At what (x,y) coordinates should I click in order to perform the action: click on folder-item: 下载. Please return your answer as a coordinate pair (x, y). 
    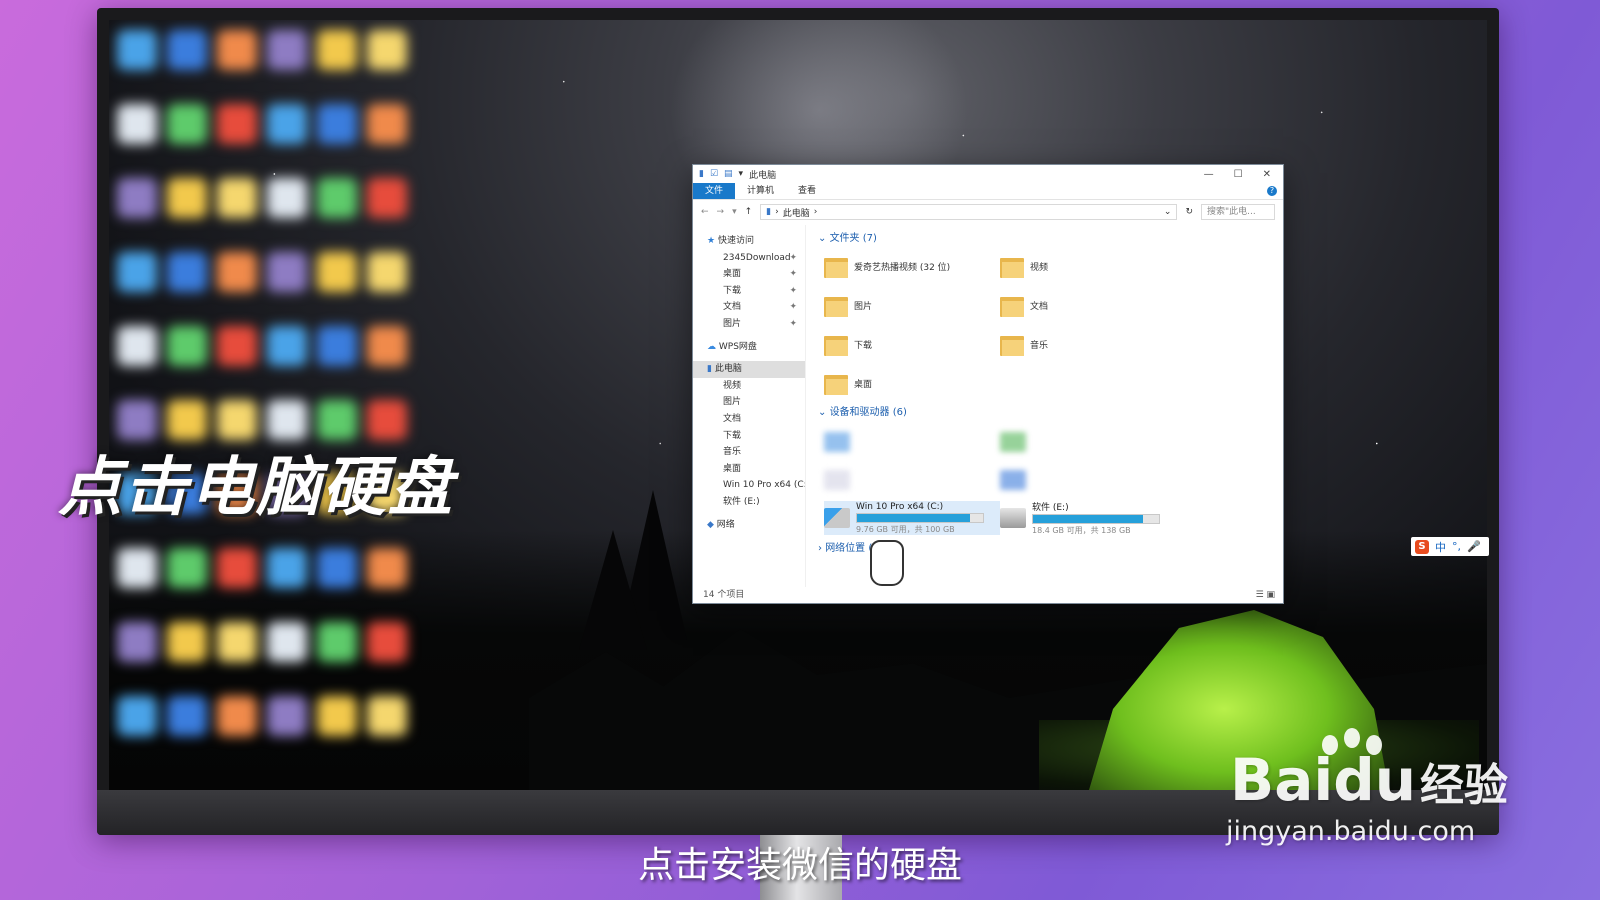
    Looking at the image, I should click on (912, 344).